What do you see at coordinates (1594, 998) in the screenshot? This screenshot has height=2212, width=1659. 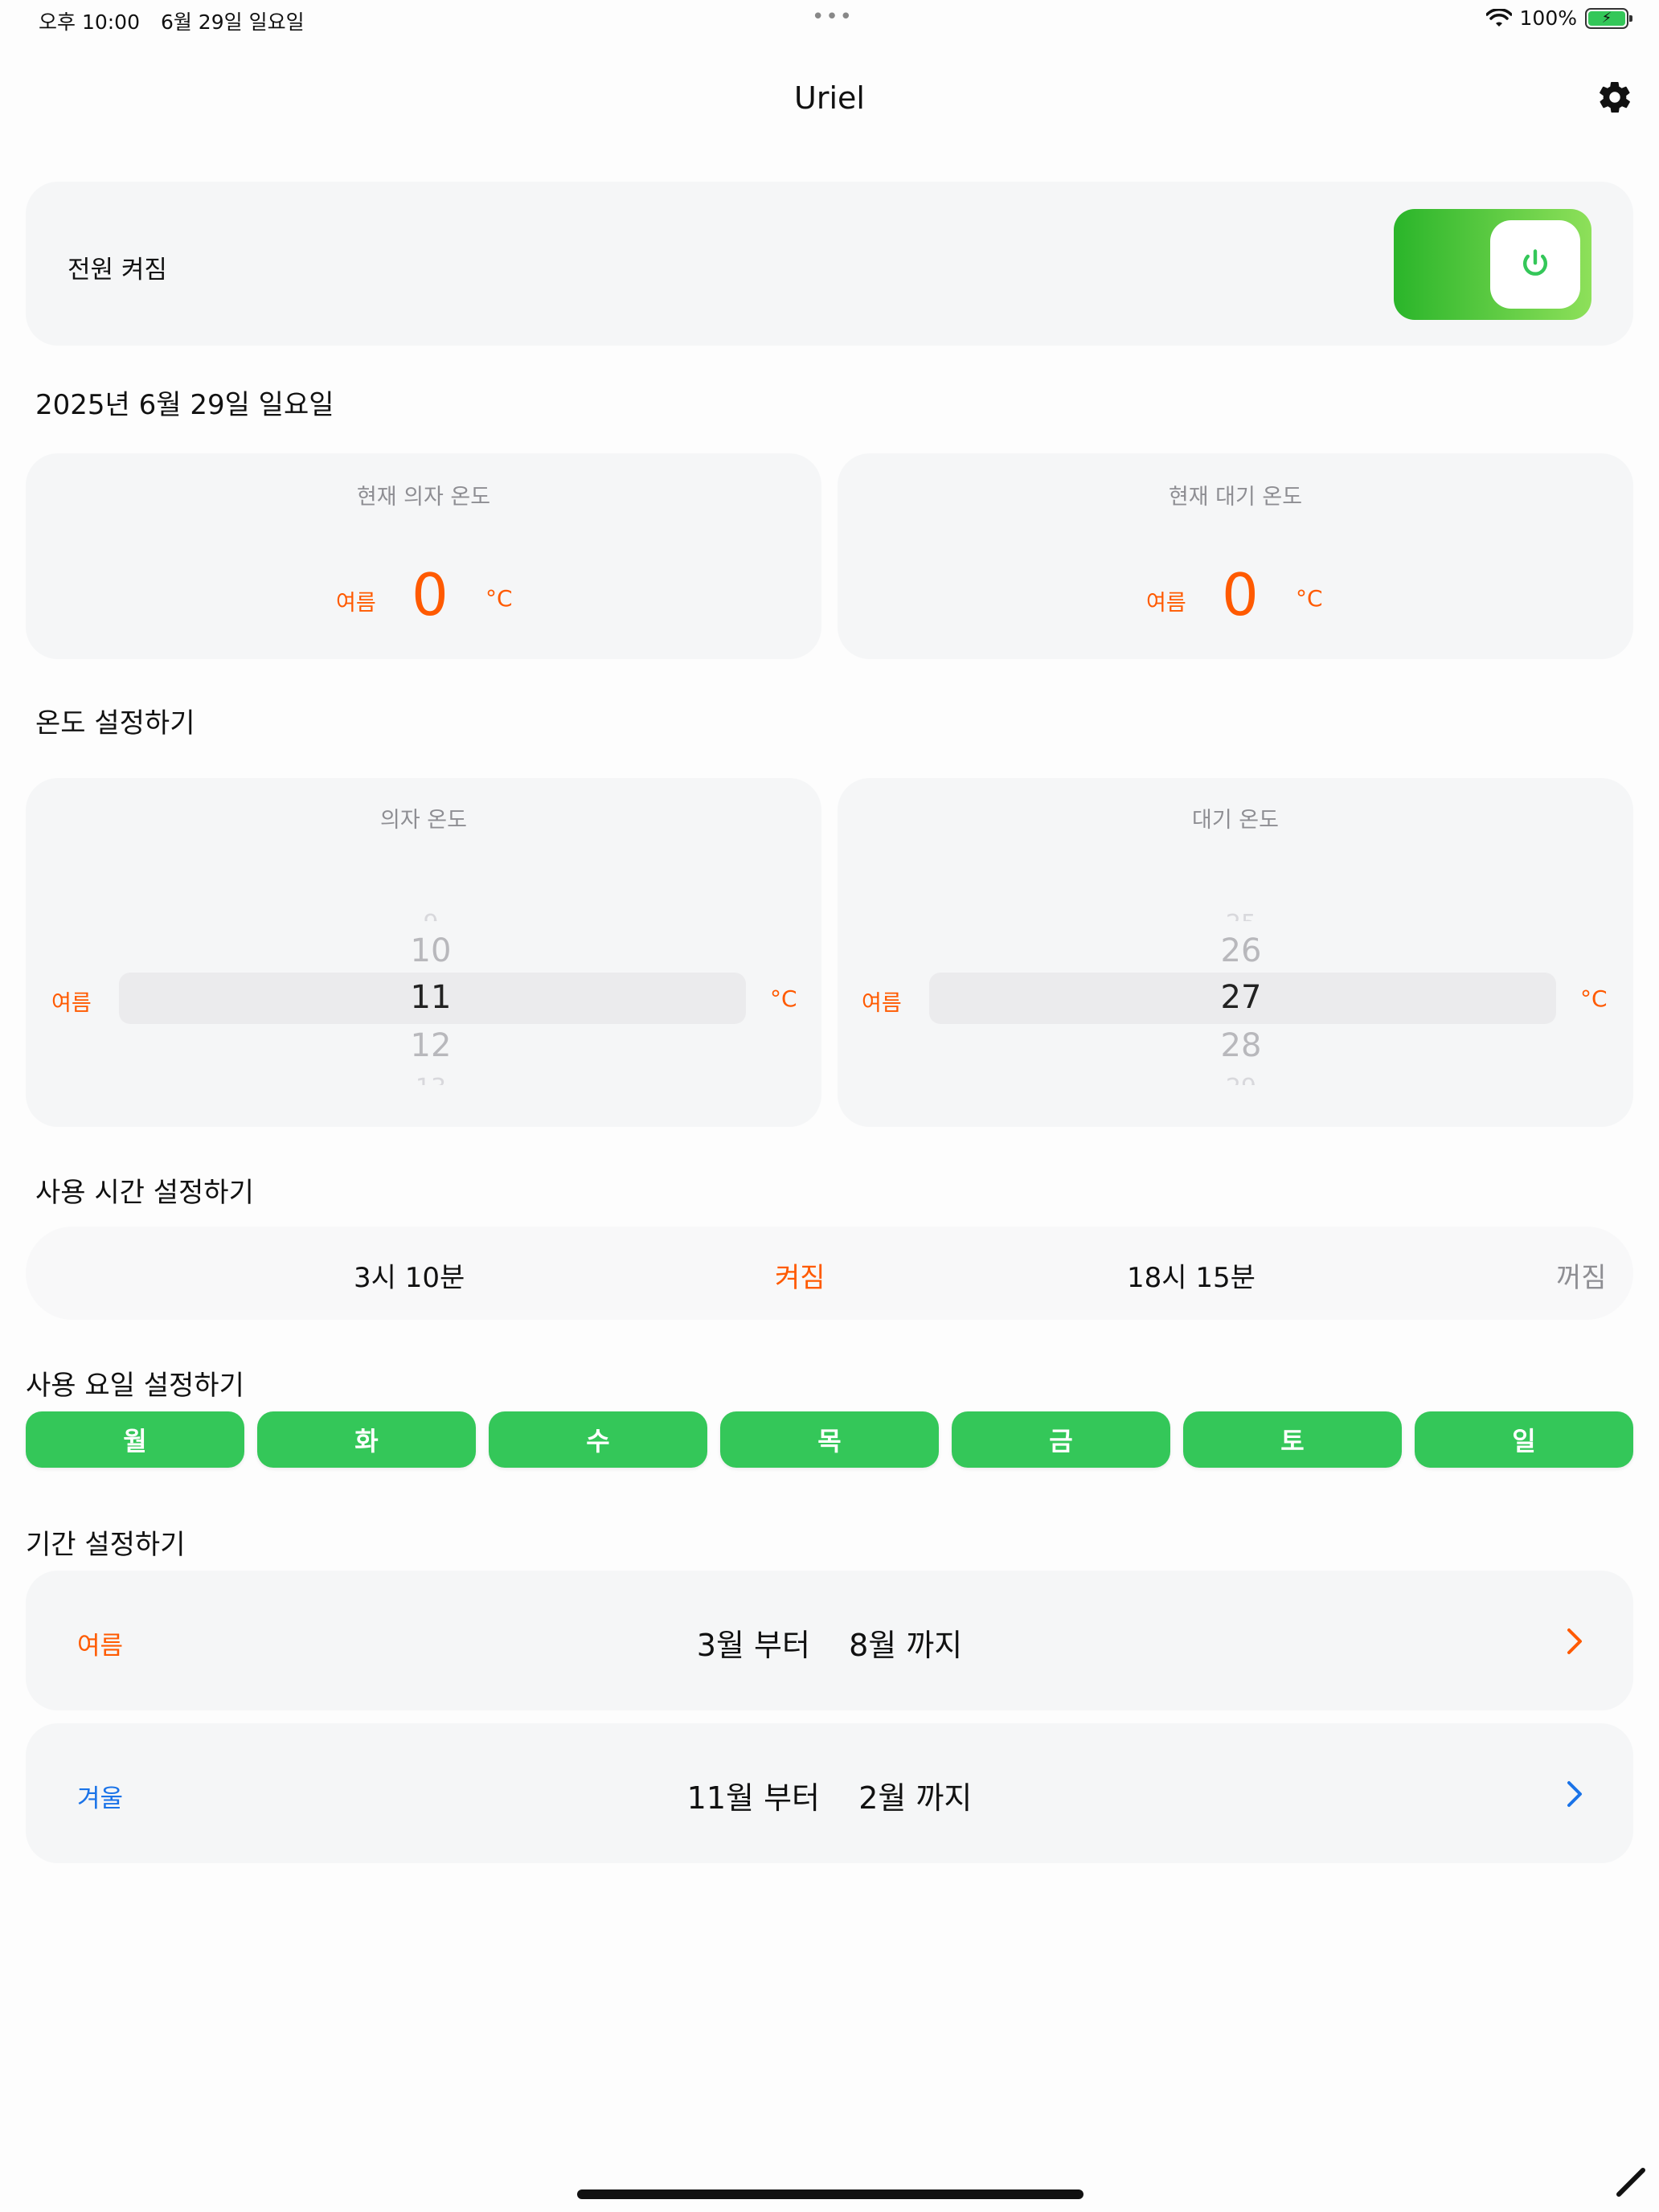 I see `air-picker-unit: °C` at bounding box center [1594, 998].